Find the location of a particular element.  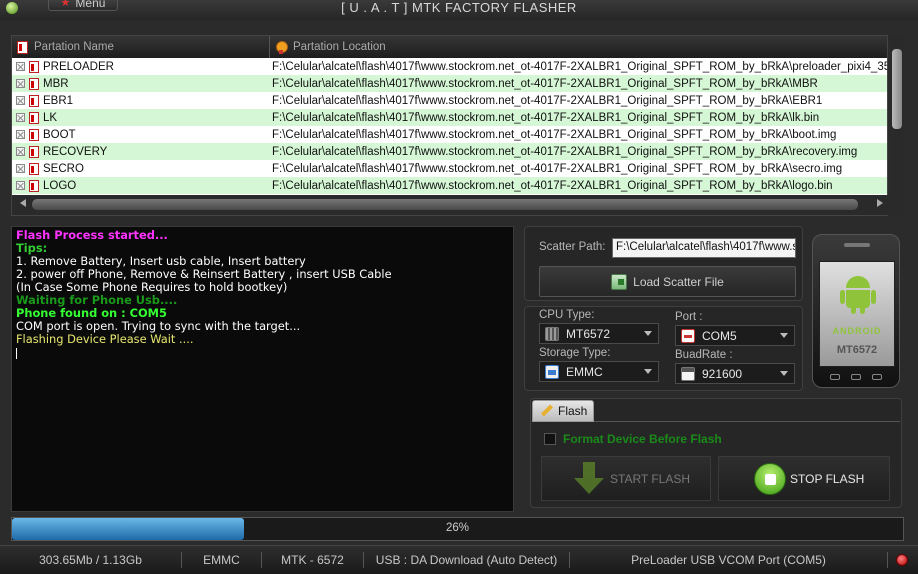

stop-icon is located at coordinates (770, 478).